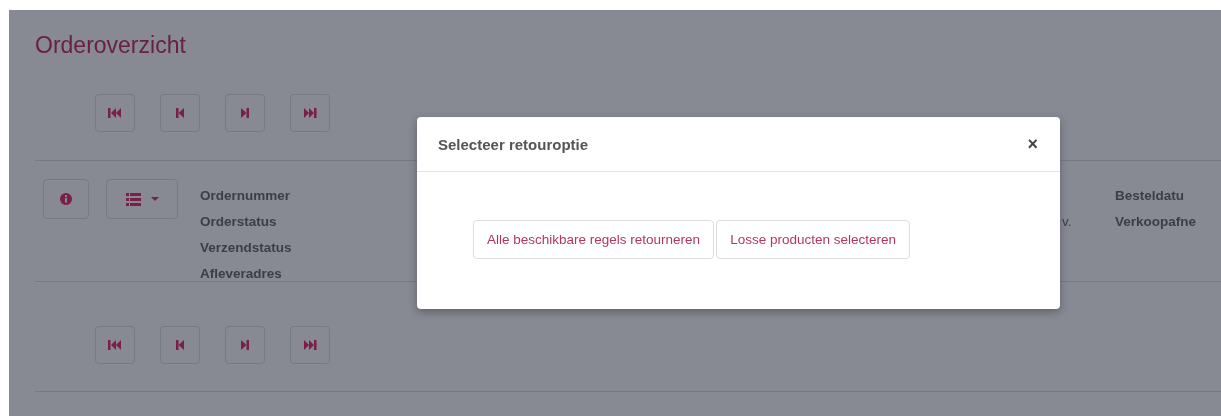  What do you see at coordinates (246, 248) in the screenshot?
I see `field-label: Verzendstatus` at bounding box center [246, 248].